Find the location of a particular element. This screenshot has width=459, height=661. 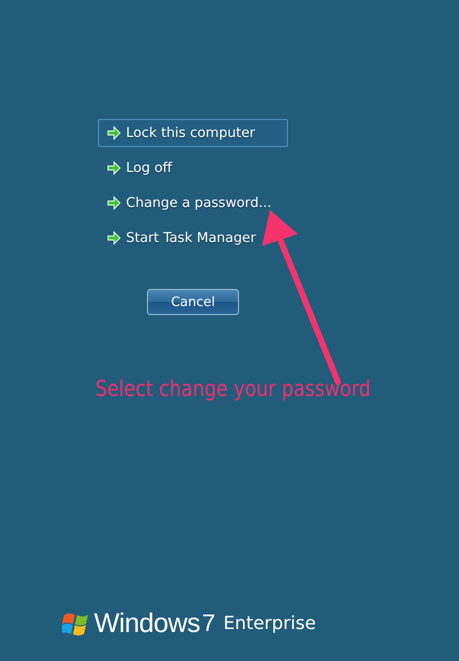

menu-option: Lock this computer is located at coordinates (193, 133).